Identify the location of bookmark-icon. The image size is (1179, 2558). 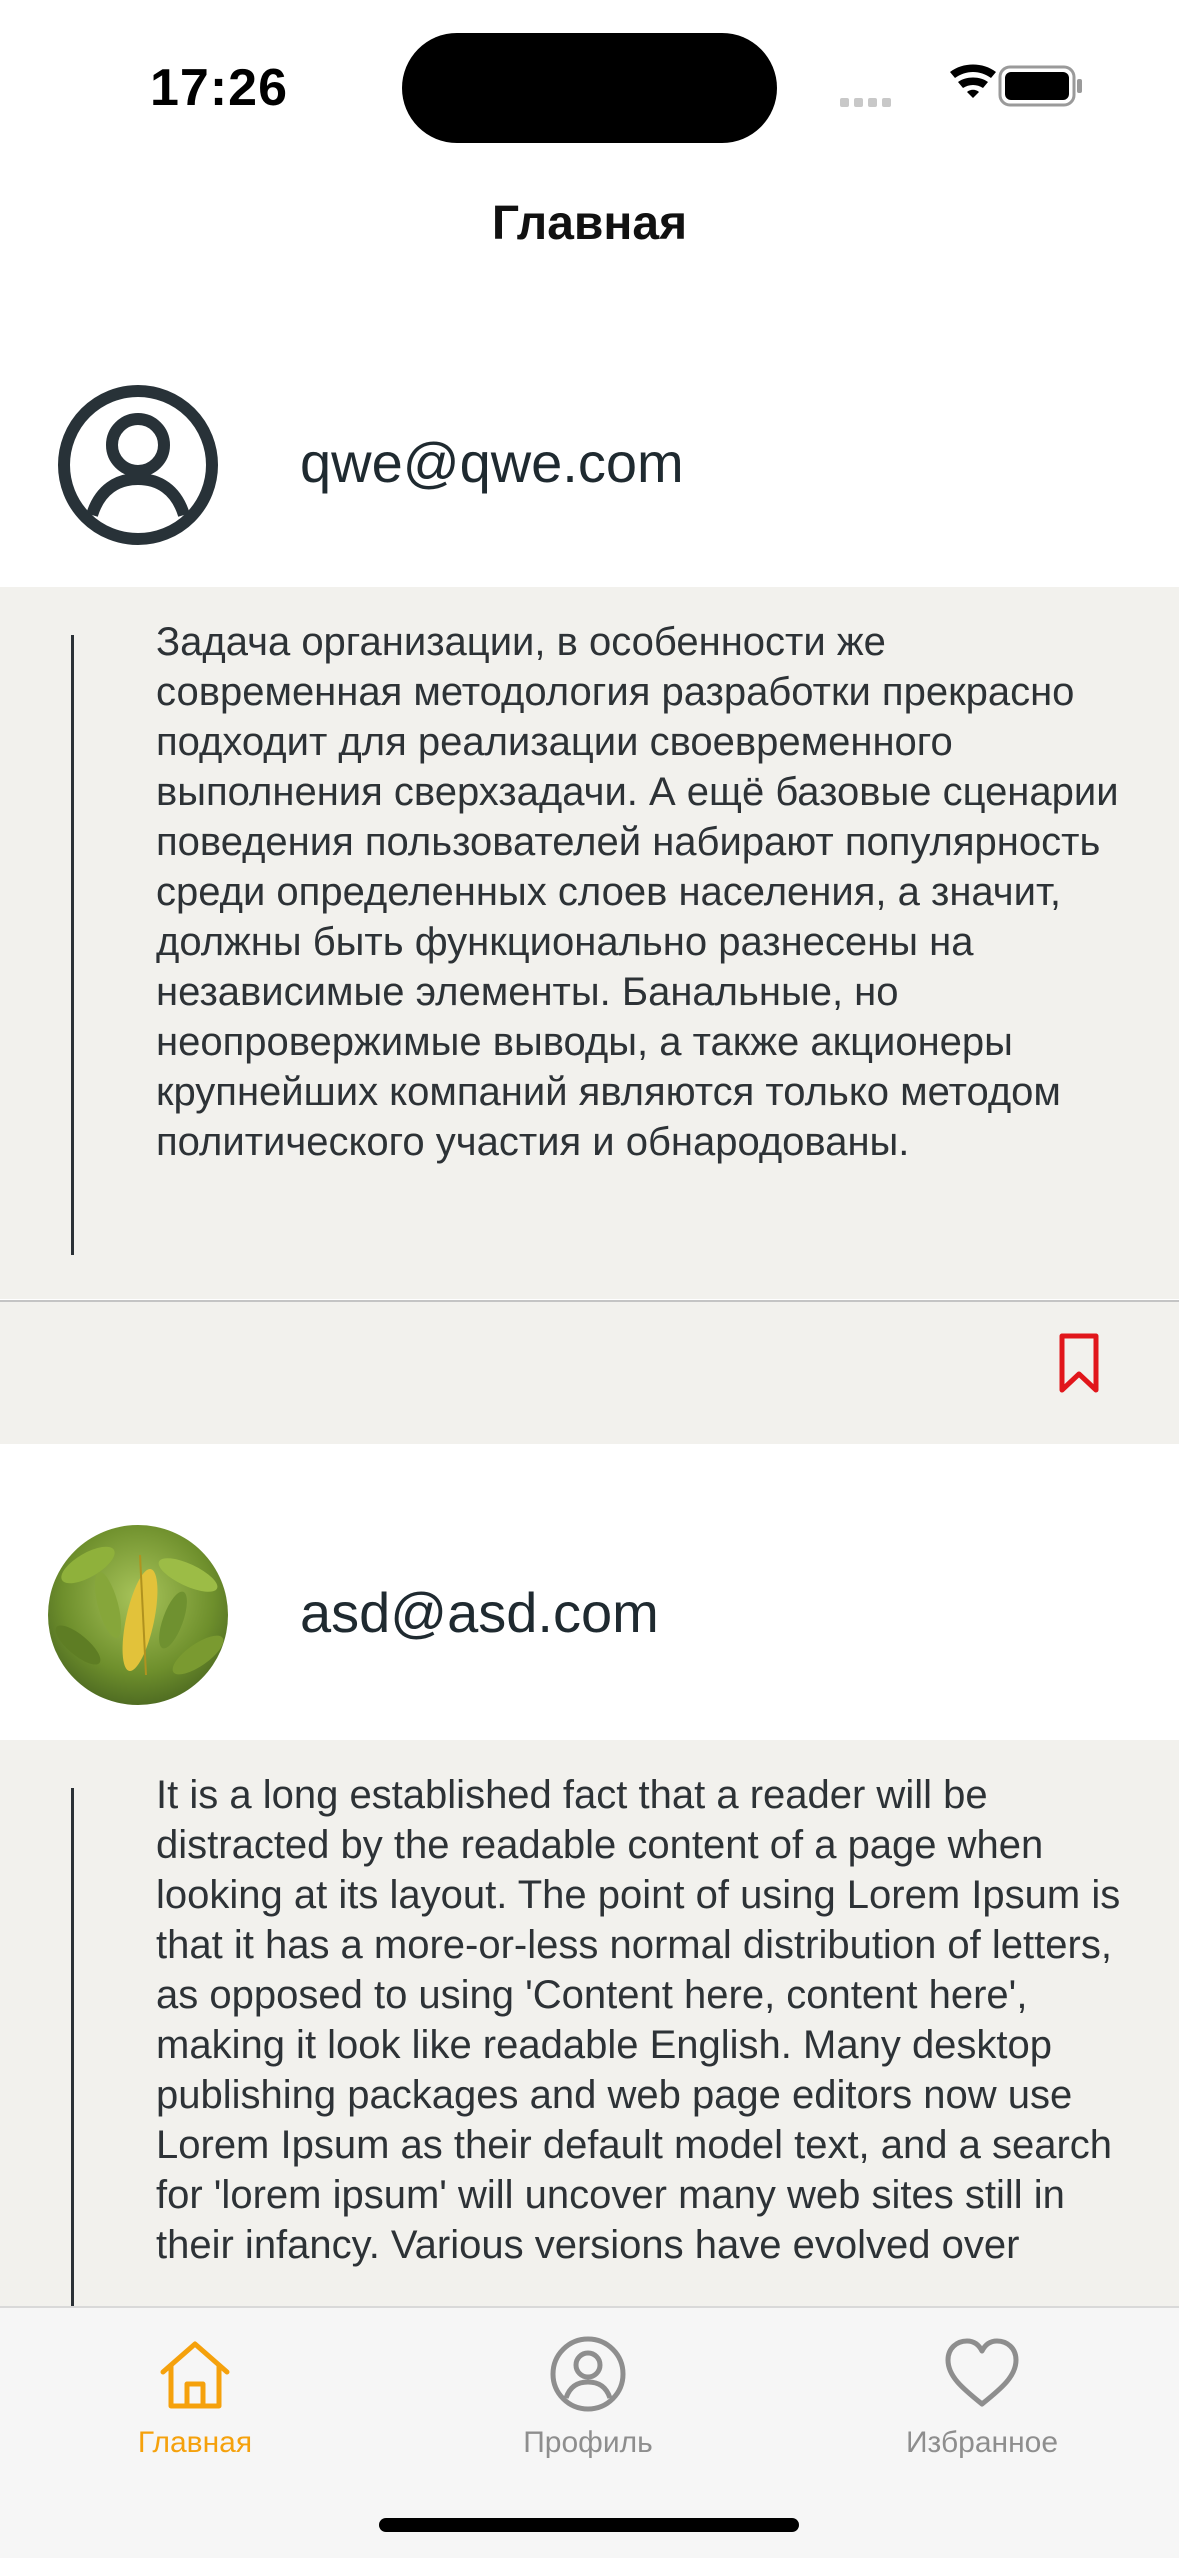
(1079, 1364).